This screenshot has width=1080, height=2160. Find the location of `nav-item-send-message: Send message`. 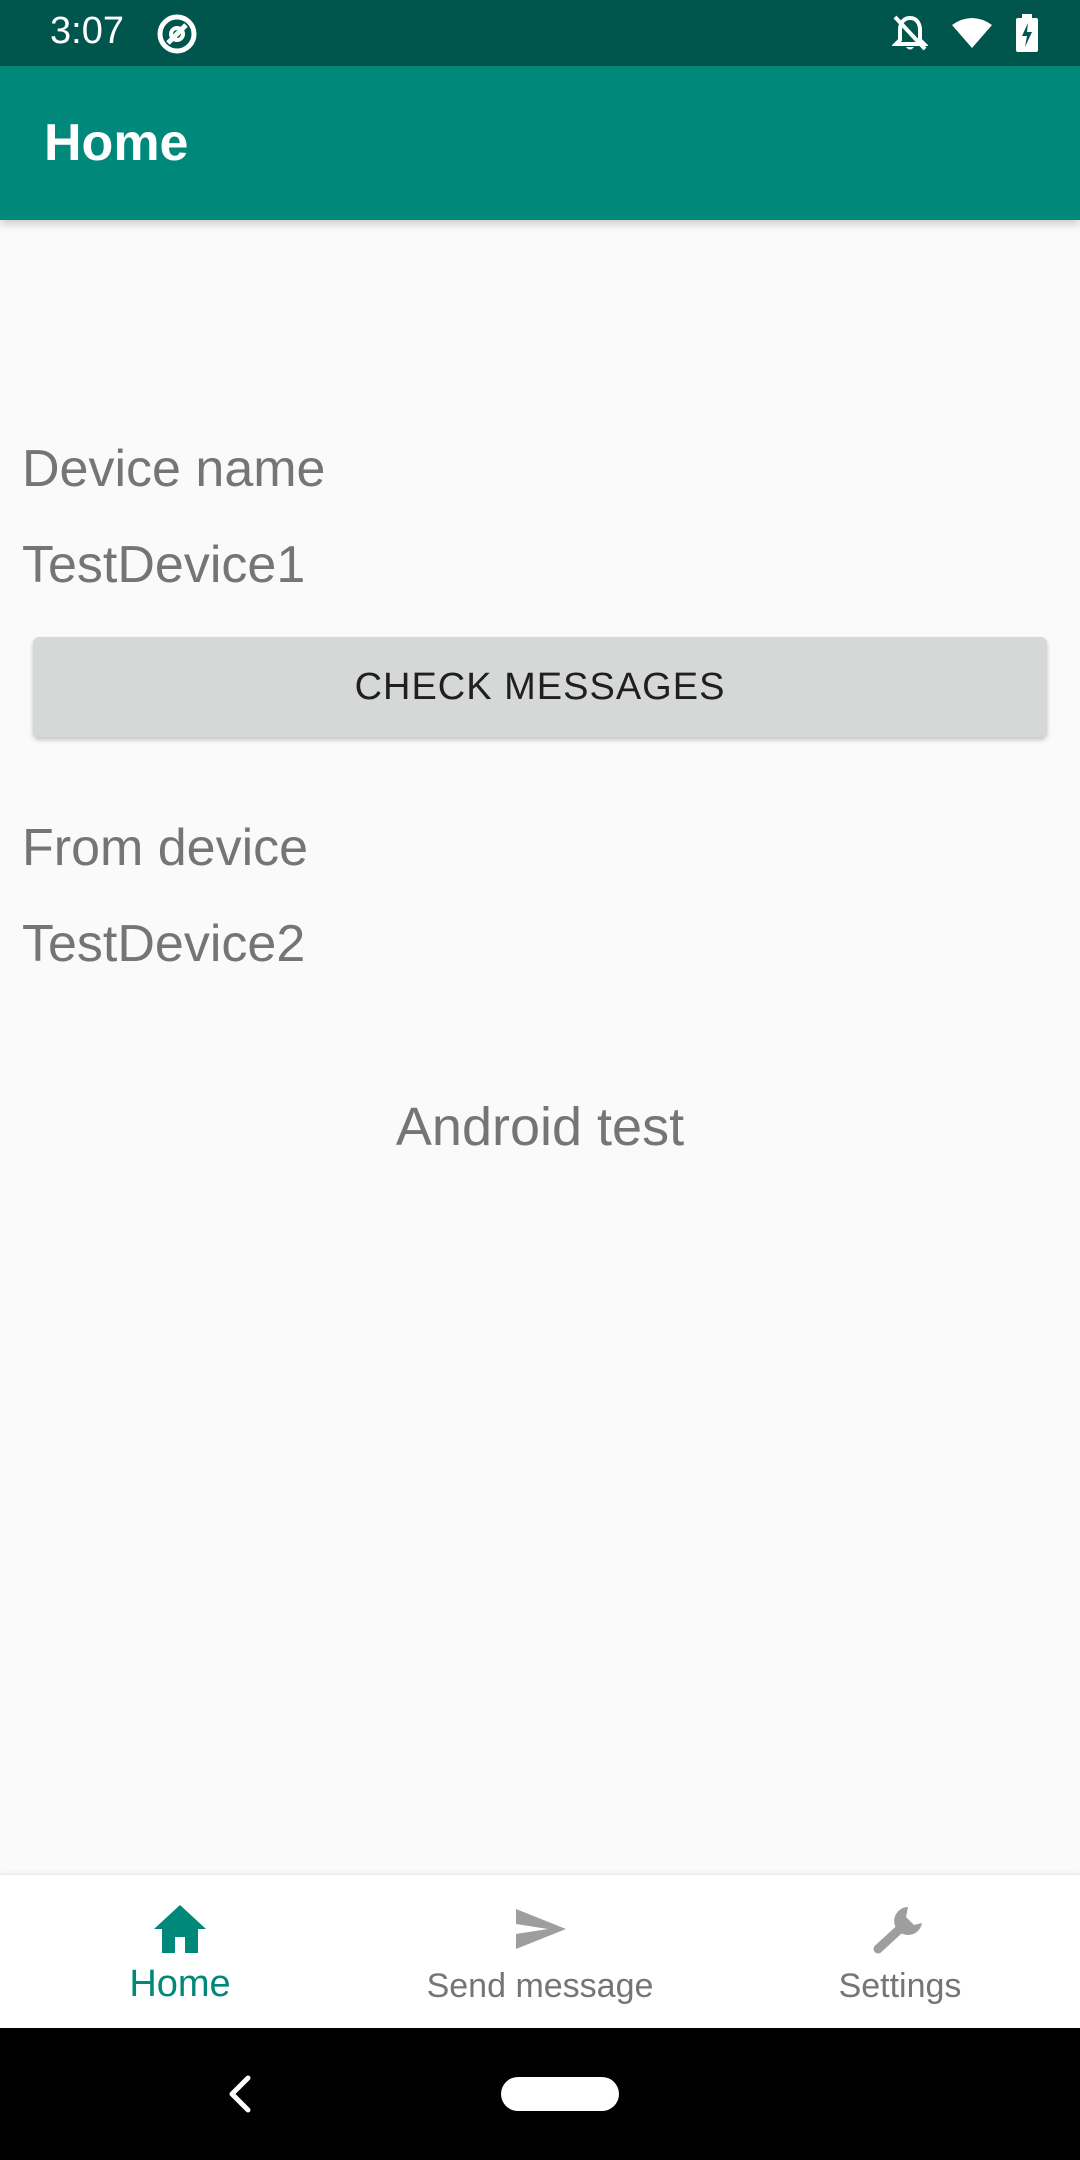

nav-item-send-message: Send message is located at coordinates (540, 1952).